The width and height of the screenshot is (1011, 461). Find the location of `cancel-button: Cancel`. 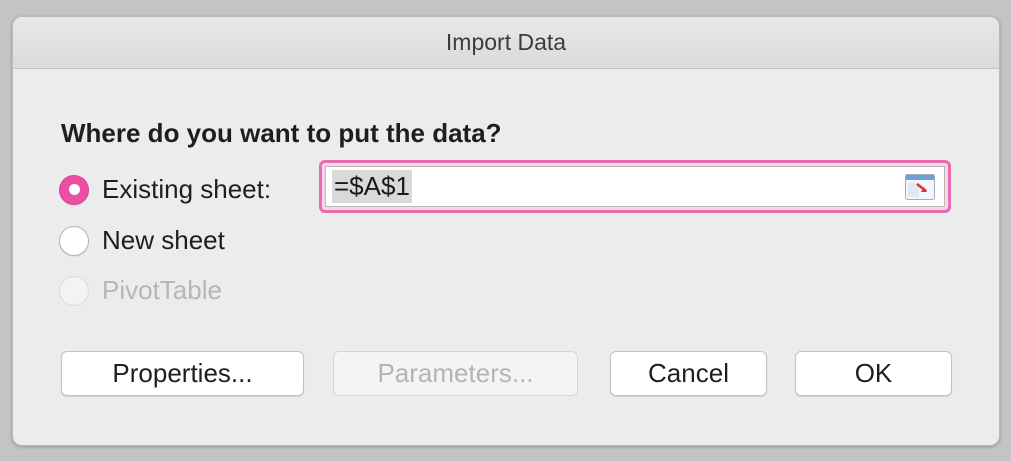

cancel-button: Cancel is located at coordinates (688, 373).